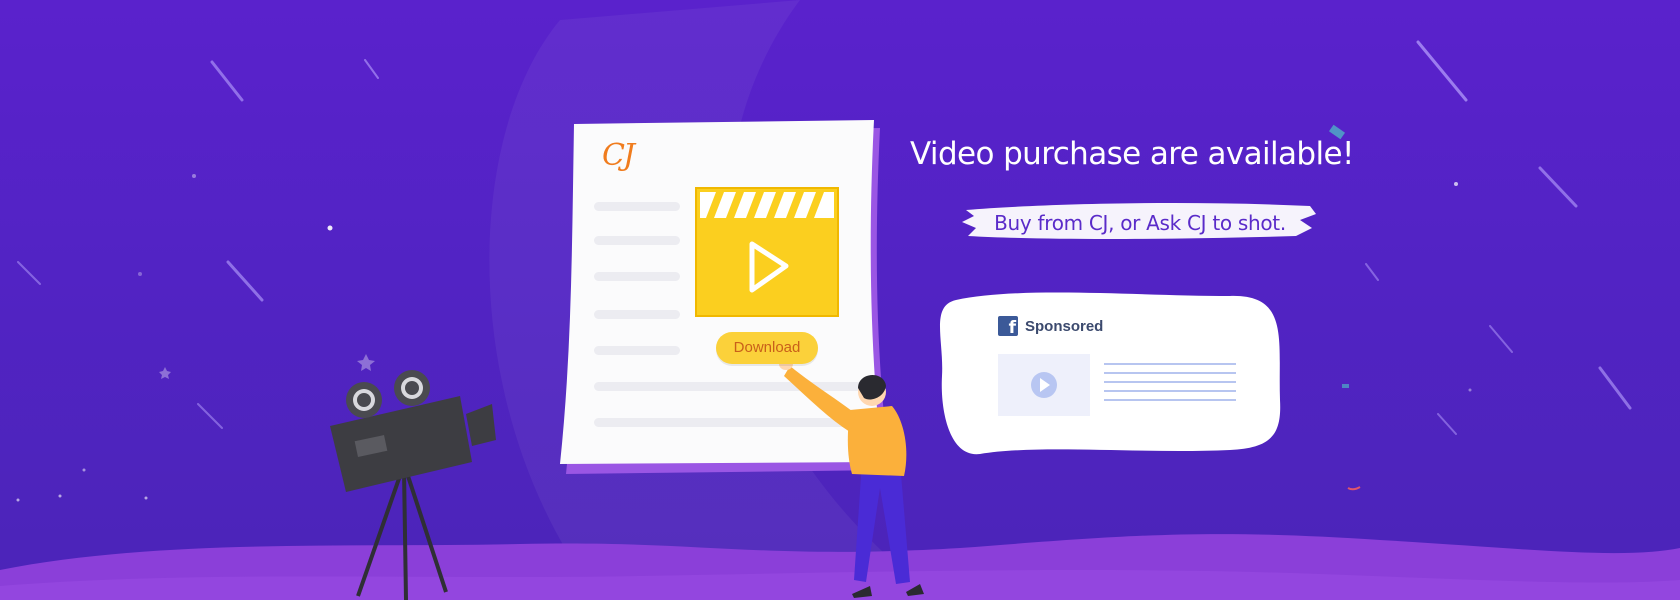  I want to click on headline: Video purchase are available!, so click(1132, 154).